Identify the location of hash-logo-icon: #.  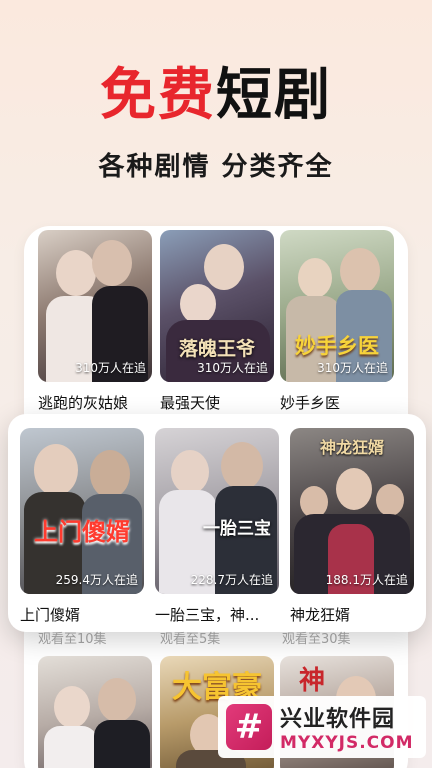
(249, 727).